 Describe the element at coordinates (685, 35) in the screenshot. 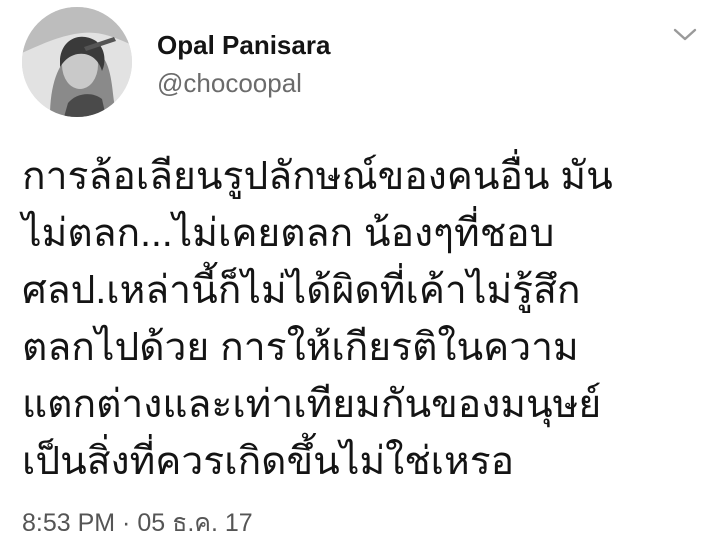

I see `chevron-down-icon` at that location.